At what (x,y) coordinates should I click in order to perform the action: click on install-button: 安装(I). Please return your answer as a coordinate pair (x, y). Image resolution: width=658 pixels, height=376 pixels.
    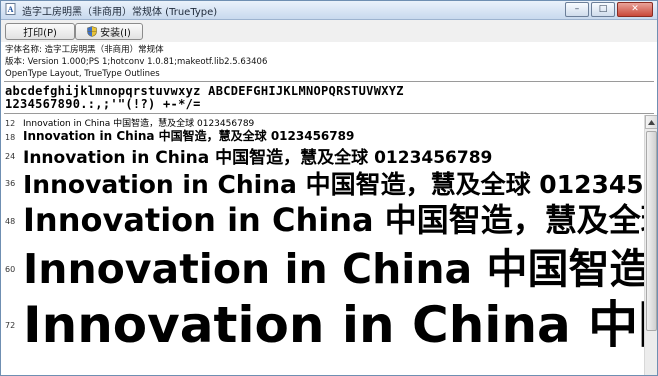
    Looking at the image, I should click on (109, 31).